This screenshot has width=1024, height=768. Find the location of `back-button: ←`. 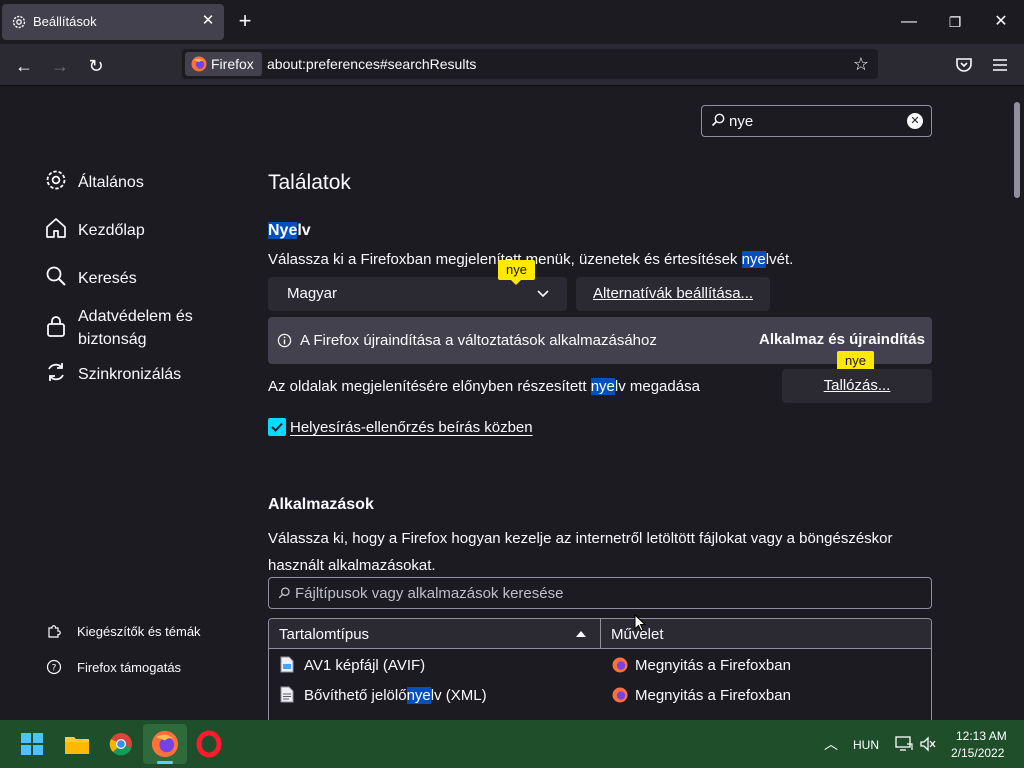

back-button: ← is located at coordinates (24, 66).